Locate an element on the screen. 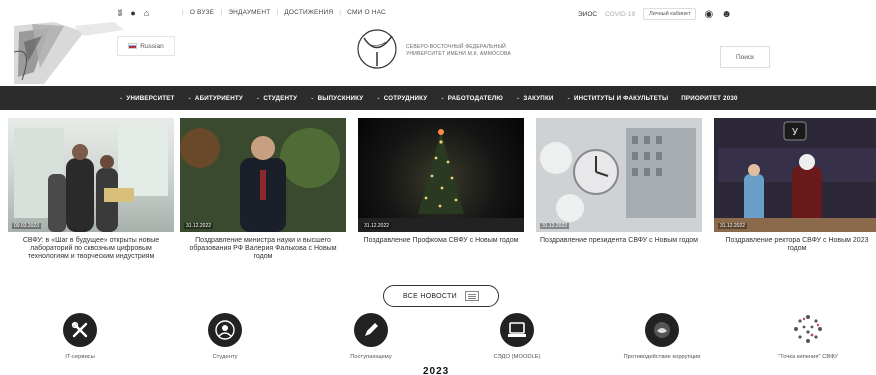  news-date: 09.03.2023 is located at coordinates (27, 226).